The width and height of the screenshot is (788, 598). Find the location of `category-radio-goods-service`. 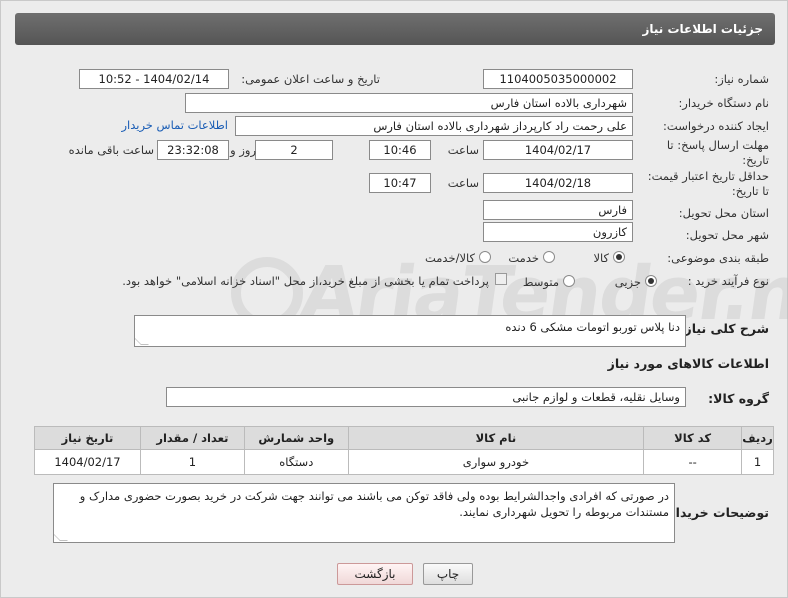

category-radio-goods-service is located at coordinates (485, 257).